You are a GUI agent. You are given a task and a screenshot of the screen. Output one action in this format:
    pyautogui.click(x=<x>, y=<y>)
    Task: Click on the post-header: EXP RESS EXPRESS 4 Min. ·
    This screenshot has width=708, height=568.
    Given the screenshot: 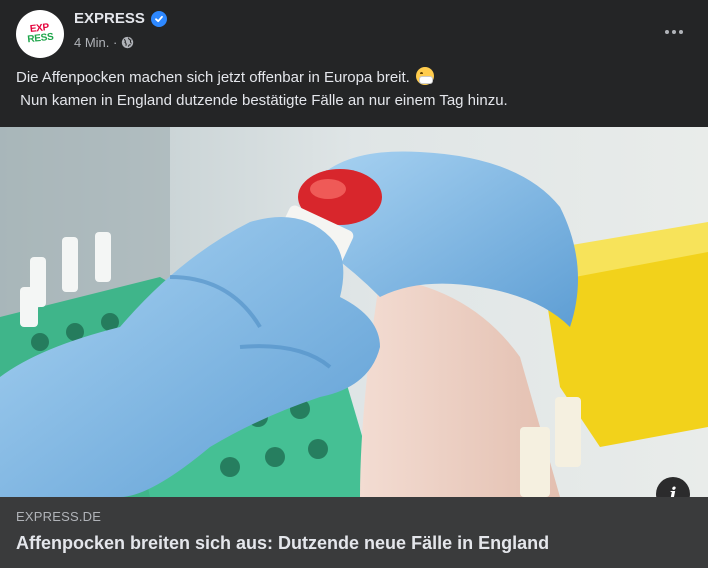 What is the action you would take?
    pyautogui.click(x=354, y=33)
    